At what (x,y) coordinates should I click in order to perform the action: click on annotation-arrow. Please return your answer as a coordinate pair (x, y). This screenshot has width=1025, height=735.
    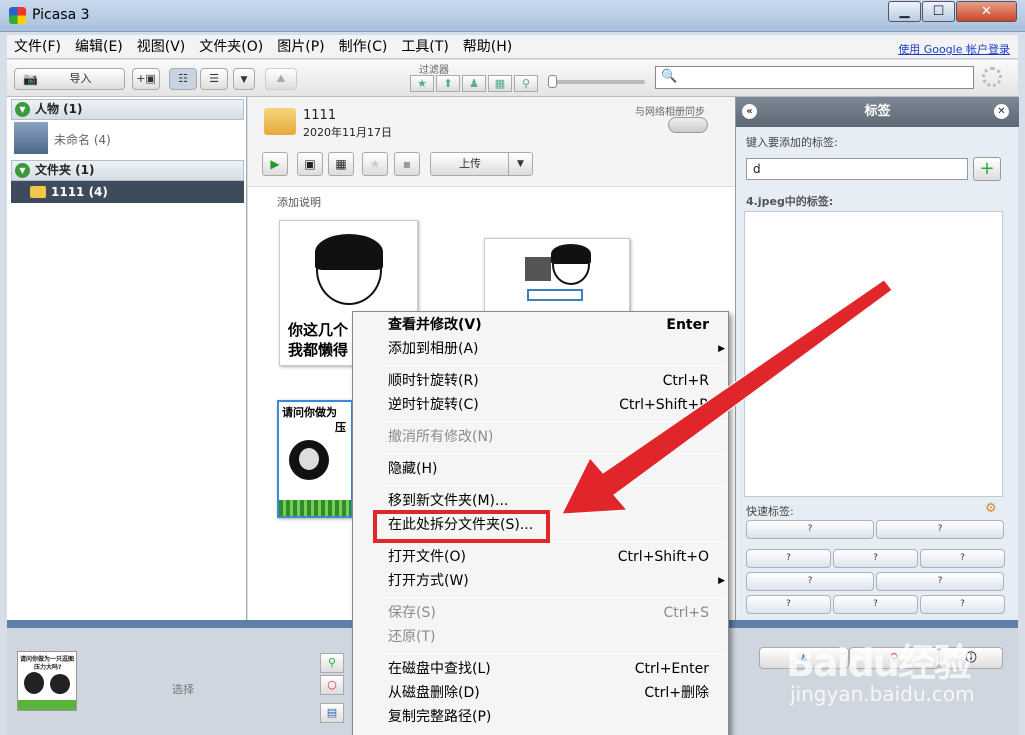
    Looking at the image, I should click on (727, 397).